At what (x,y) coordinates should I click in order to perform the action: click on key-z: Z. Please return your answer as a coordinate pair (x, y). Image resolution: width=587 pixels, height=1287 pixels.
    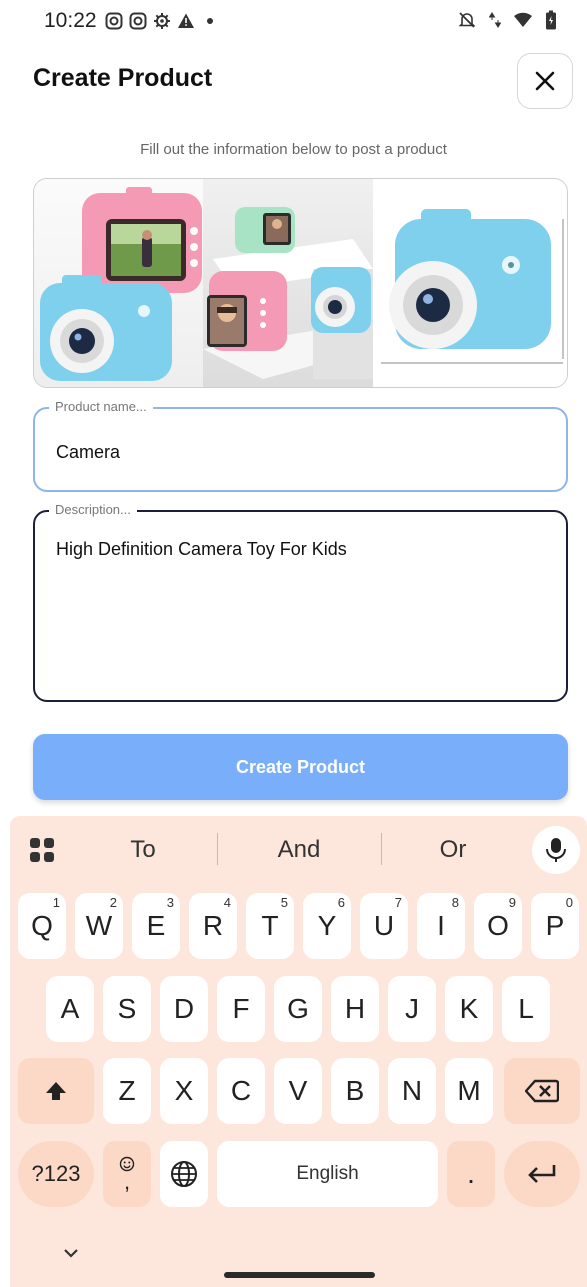
    Looking at the image, I should click on (127, 1091).